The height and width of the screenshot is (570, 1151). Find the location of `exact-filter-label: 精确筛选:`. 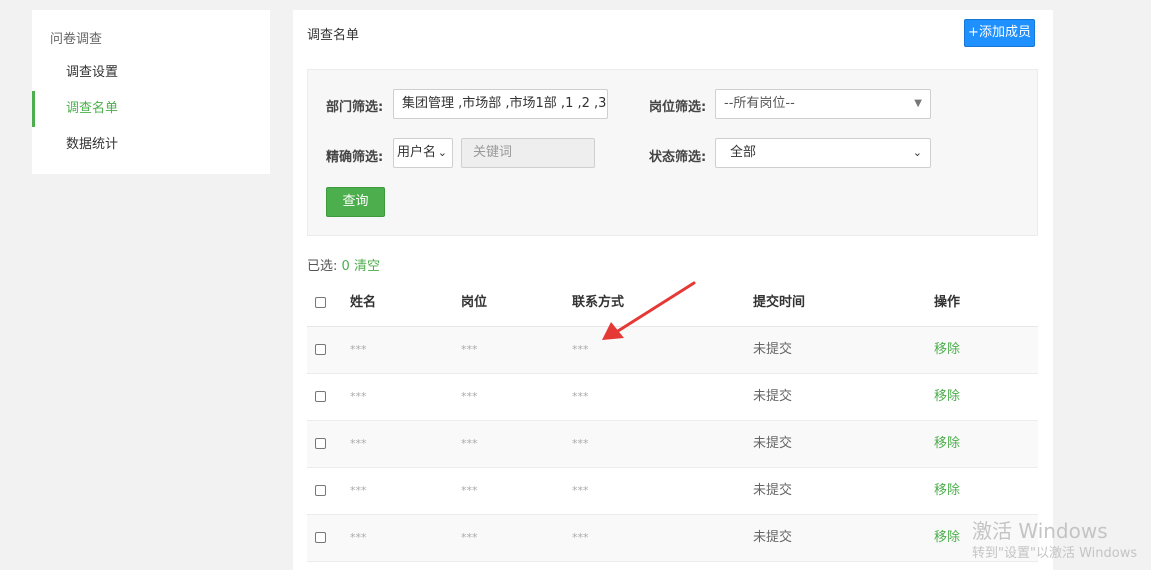

exact-filter-label: 精确筛选: is located at coordinates (355, 157).